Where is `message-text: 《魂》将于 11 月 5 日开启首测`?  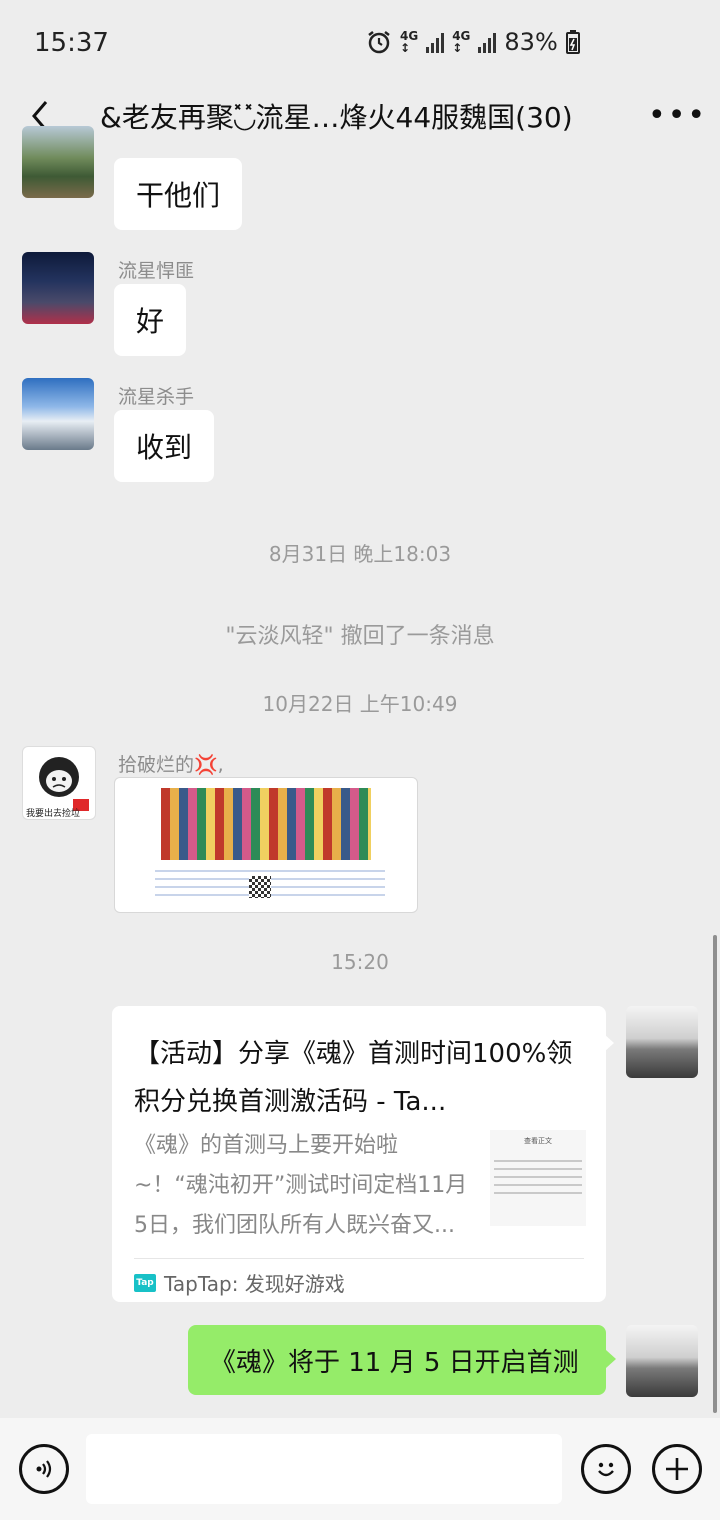 message-text: 《魂》将于 11 月 5 日开启首测 is located at coordinates (394, 1362).